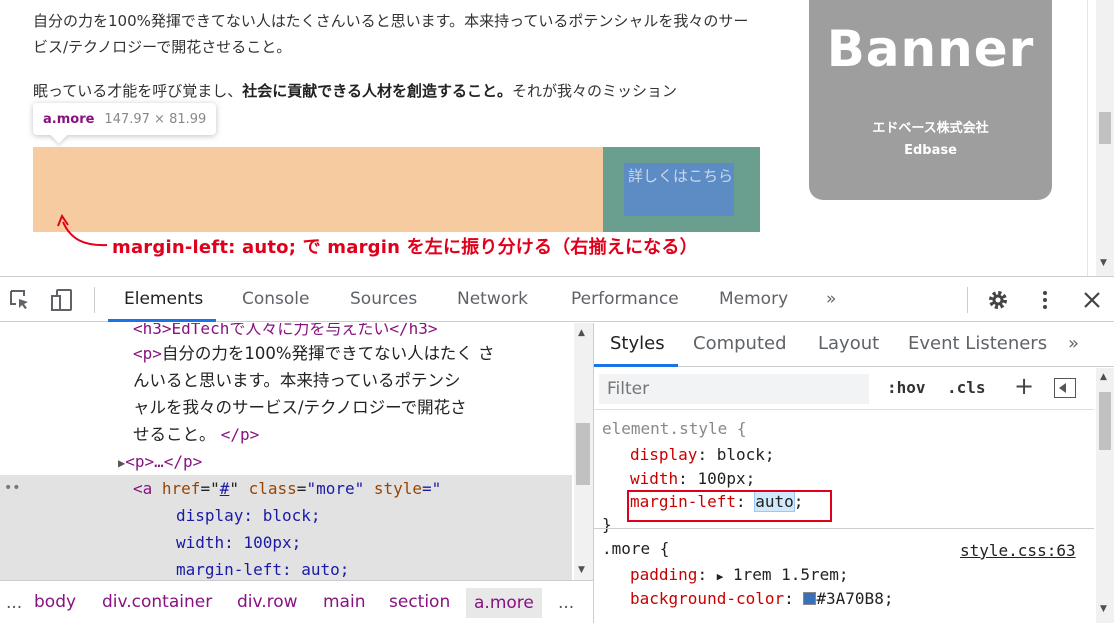 This screenshot has height=623, width=1114. I want to click on annotation-arrow-icon, so click(82, 230).